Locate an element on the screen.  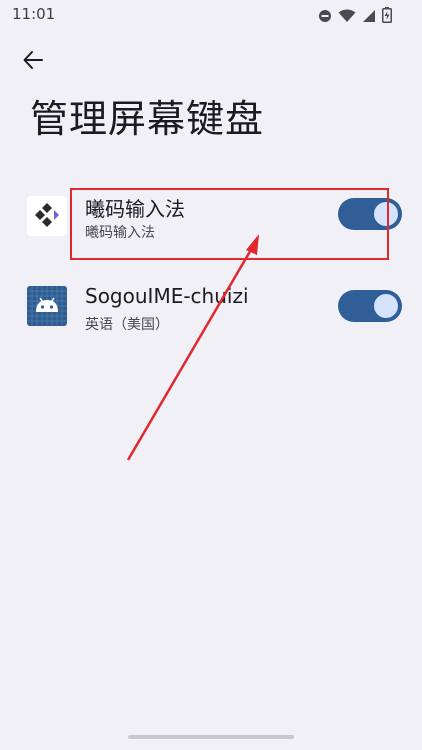
toggle-thumb is located at coordinates (386, 306).